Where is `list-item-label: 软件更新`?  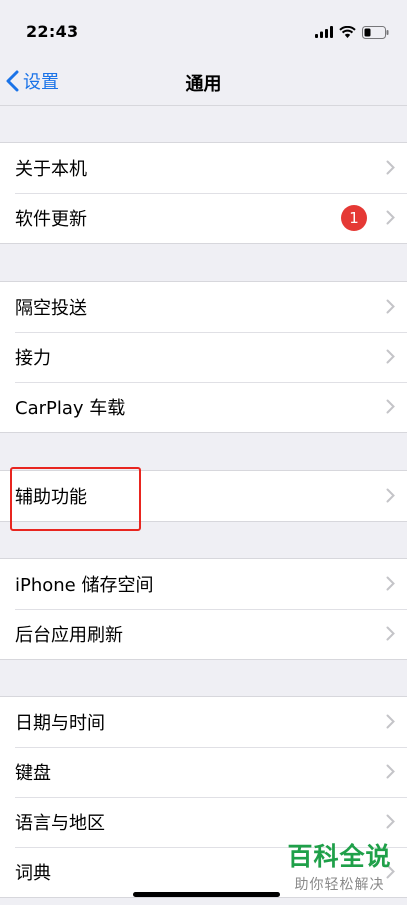
list-item-label: 软件更新 is located at coordinates (51, 219).